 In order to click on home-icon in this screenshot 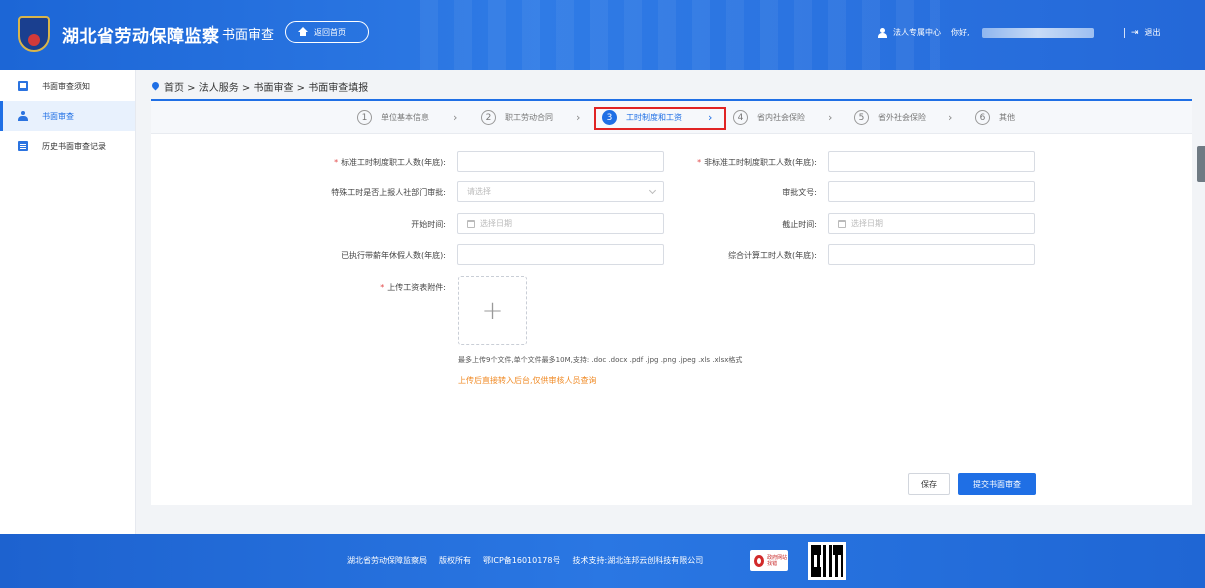, I will do `click(303, 32)`.